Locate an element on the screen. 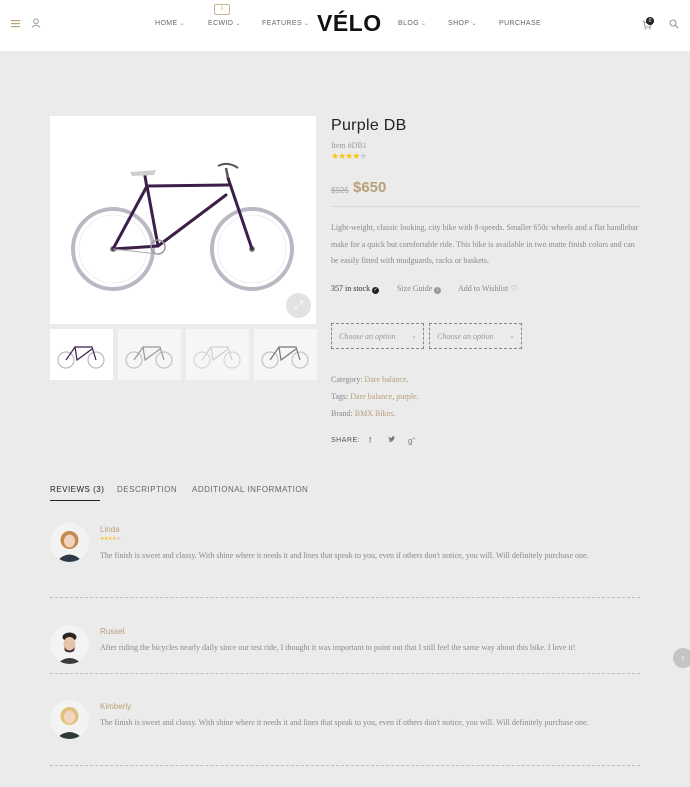 This screenshot has width=690, height=787. brand-link: BMX Bikes is located at coordinates (374, 413).